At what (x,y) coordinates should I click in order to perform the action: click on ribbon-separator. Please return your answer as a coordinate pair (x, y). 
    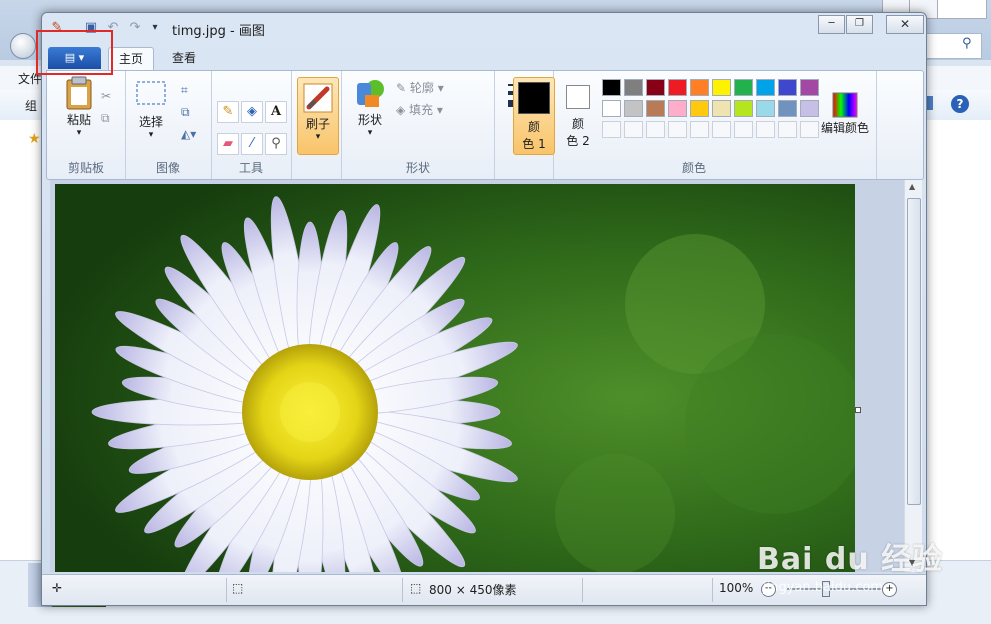
    Looking at the image, I should click on (876, 125).